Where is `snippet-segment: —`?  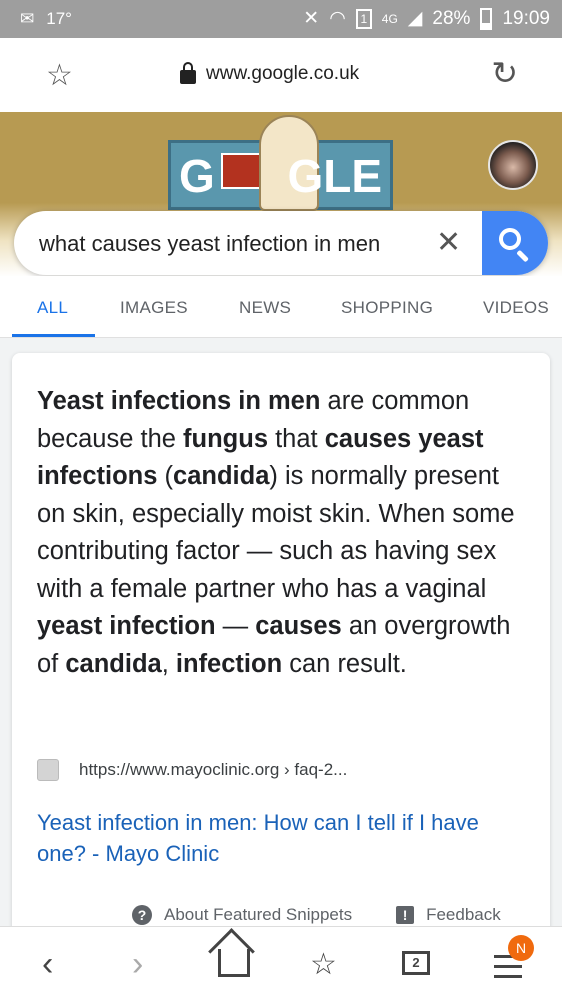 snippet-segment: — is located at coordinates (235, 626).